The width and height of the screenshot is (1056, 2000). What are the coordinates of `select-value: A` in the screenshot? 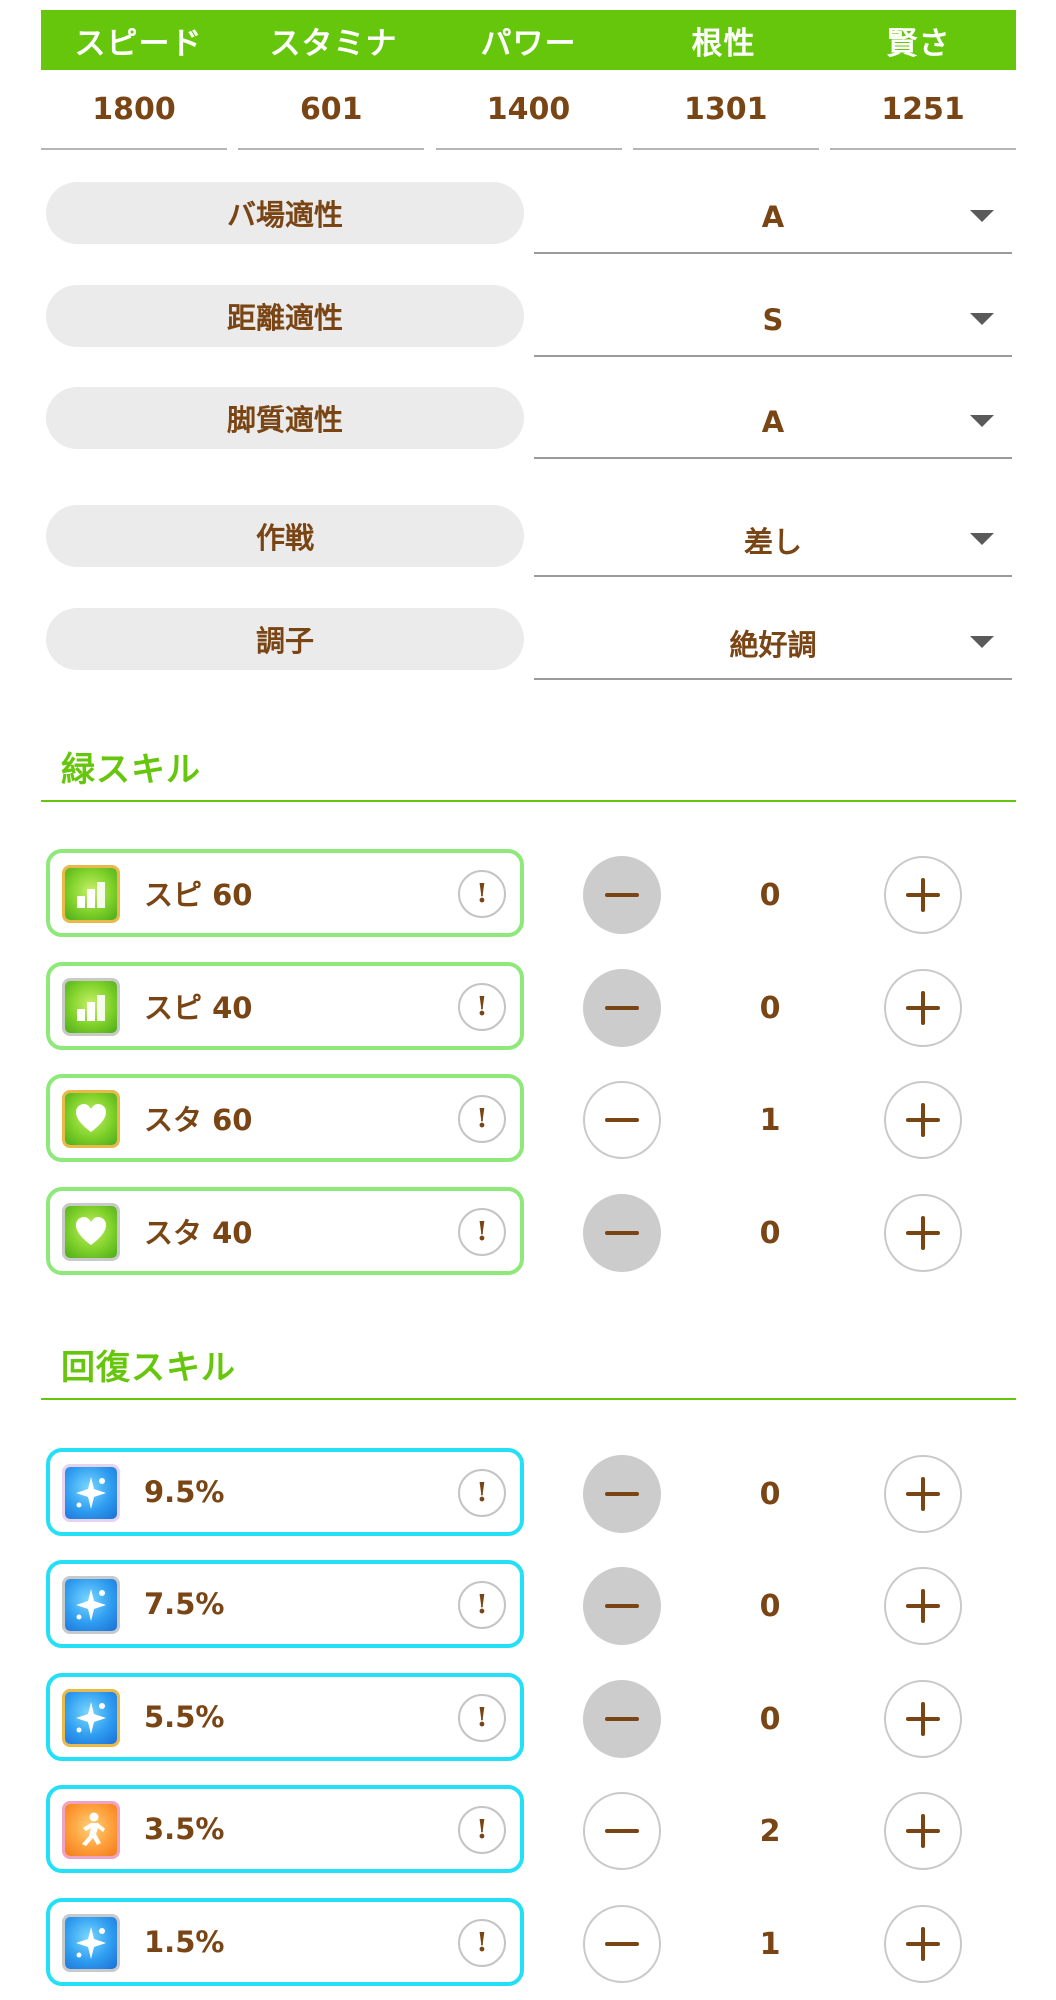 It's located at (773, 422).